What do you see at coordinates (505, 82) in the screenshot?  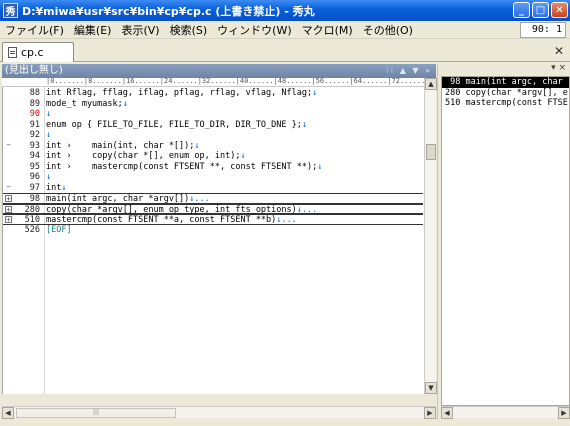 I see `outline-item: 98 main(int argc, char` at bounding box center [505, 82].